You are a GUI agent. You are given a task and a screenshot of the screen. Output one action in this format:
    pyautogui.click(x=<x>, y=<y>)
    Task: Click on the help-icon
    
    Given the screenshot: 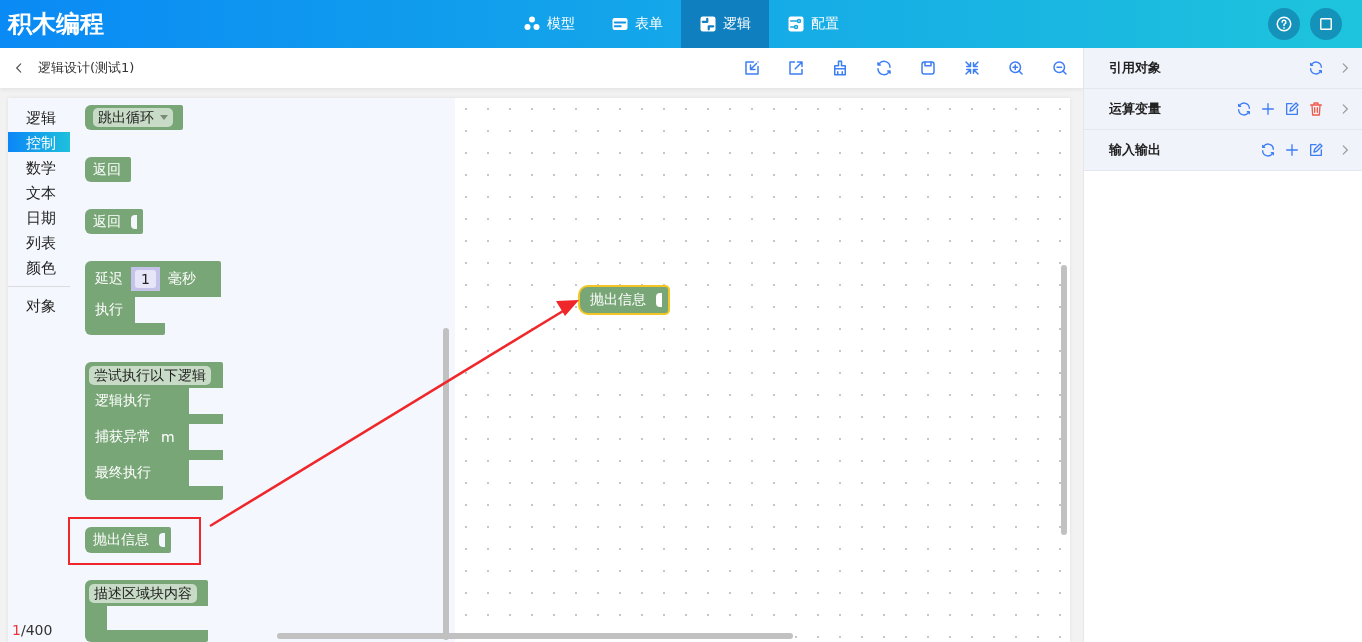 What is the action you would take?
    pyautogui.click(x=1284, y=24)
    